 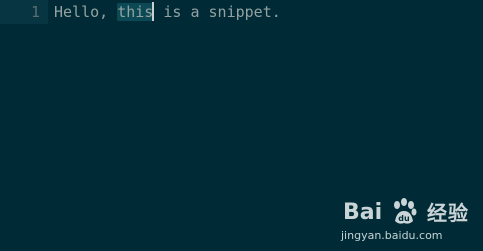 What do you see at coordinates (135, 12) in the screenshot?
I see `selected-word-highlight: this` at bounding box center [135, 12].